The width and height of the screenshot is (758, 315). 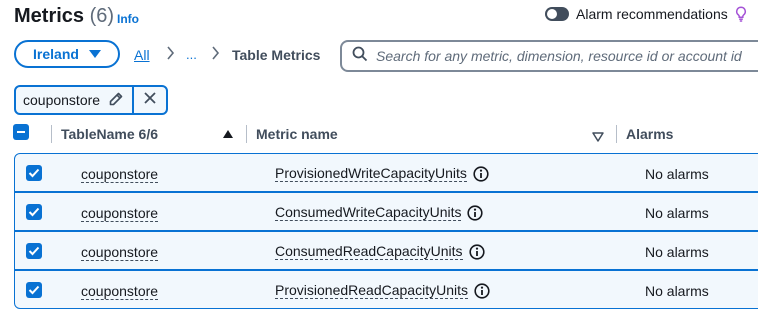 I want to click on filter-token-label: couponstore, so click(x=62, y=100).